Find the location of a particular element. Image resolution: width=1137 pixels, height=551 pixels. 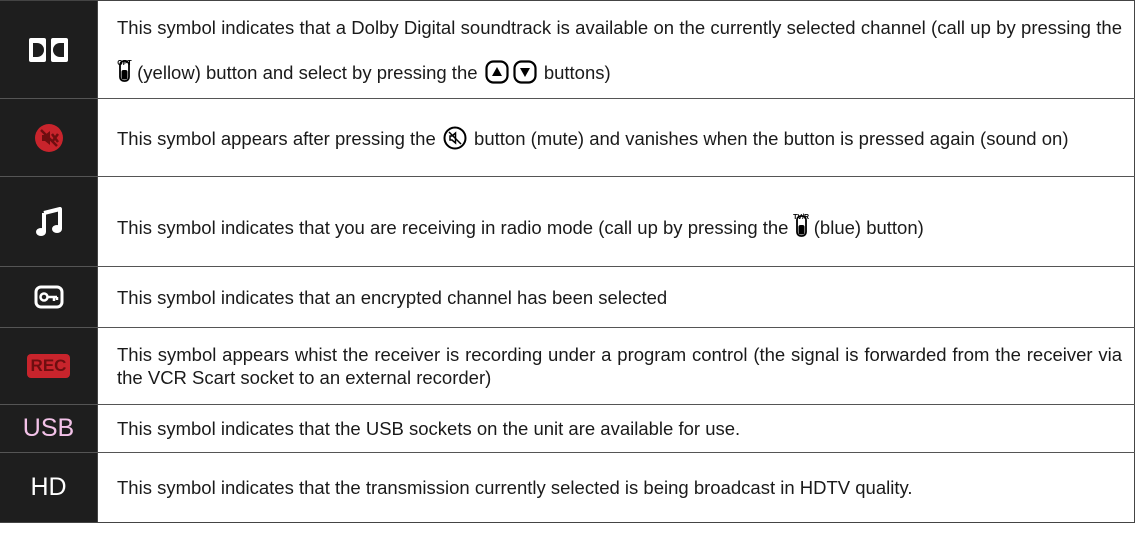

button-label: TV/R is located at coordinates (801, 217).